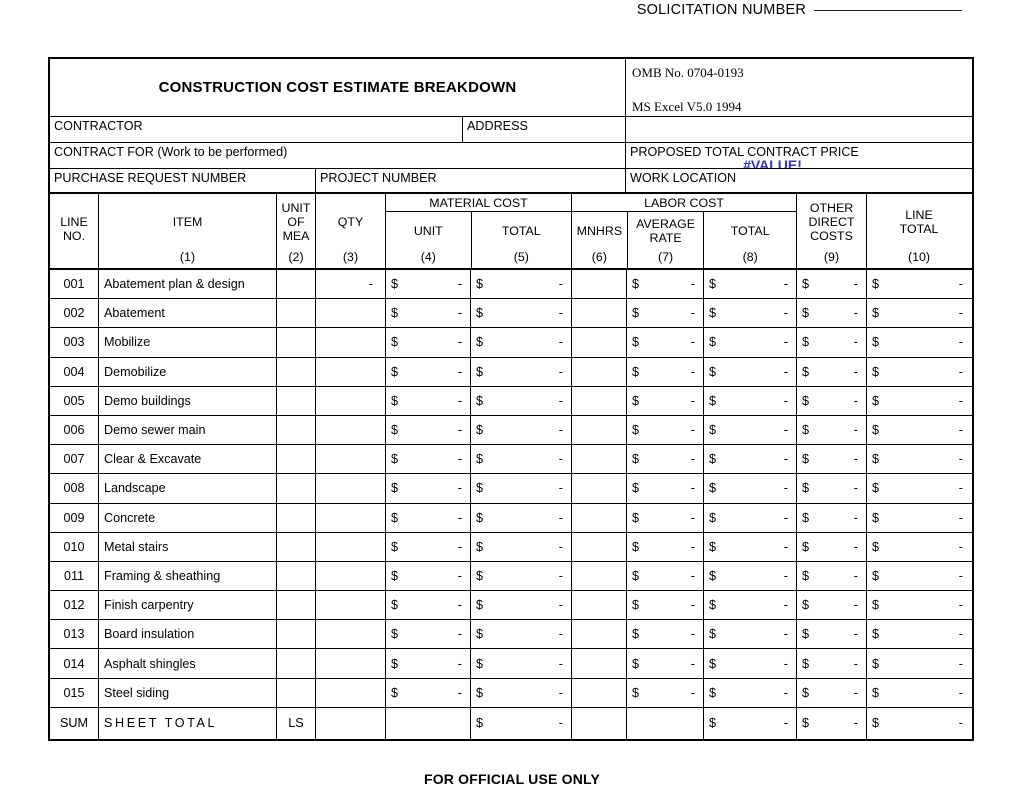  What do you see at coordinates (187, 342) in the screenshot?
I see `cell-item: Mobilize` at bounding box center [187, 342].